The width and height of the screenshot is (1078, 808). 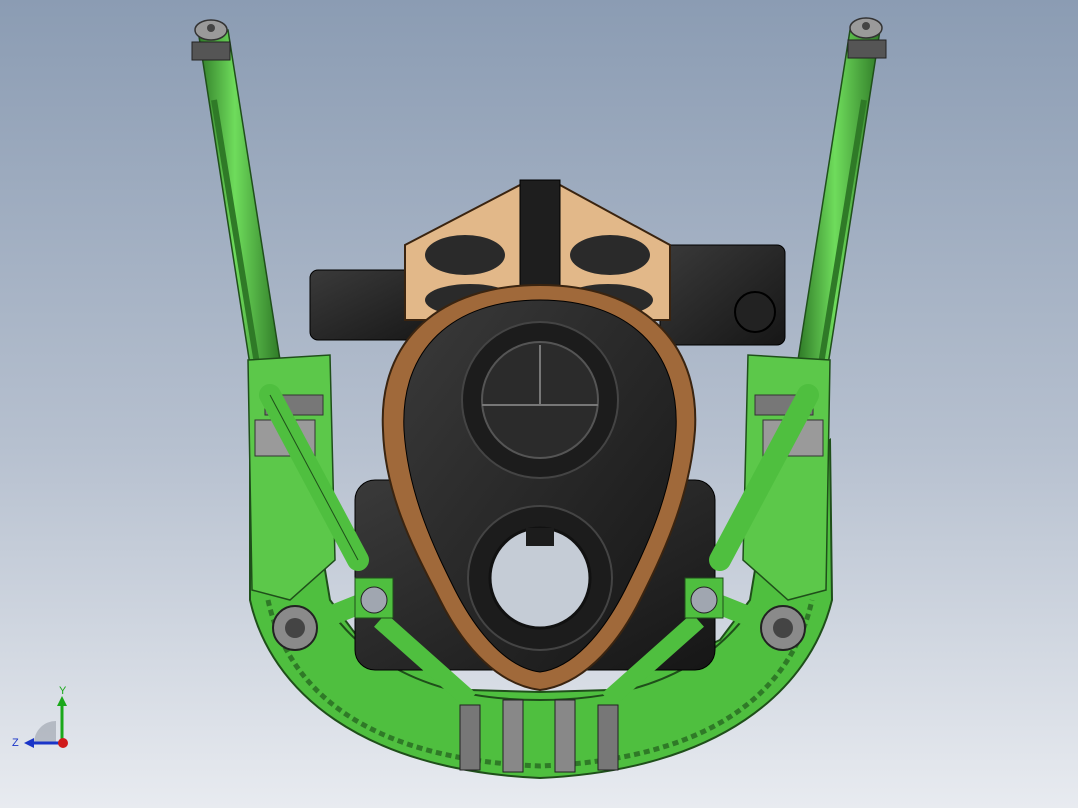 I want to click on triad-plane-icon, so click(x=45, y=732).